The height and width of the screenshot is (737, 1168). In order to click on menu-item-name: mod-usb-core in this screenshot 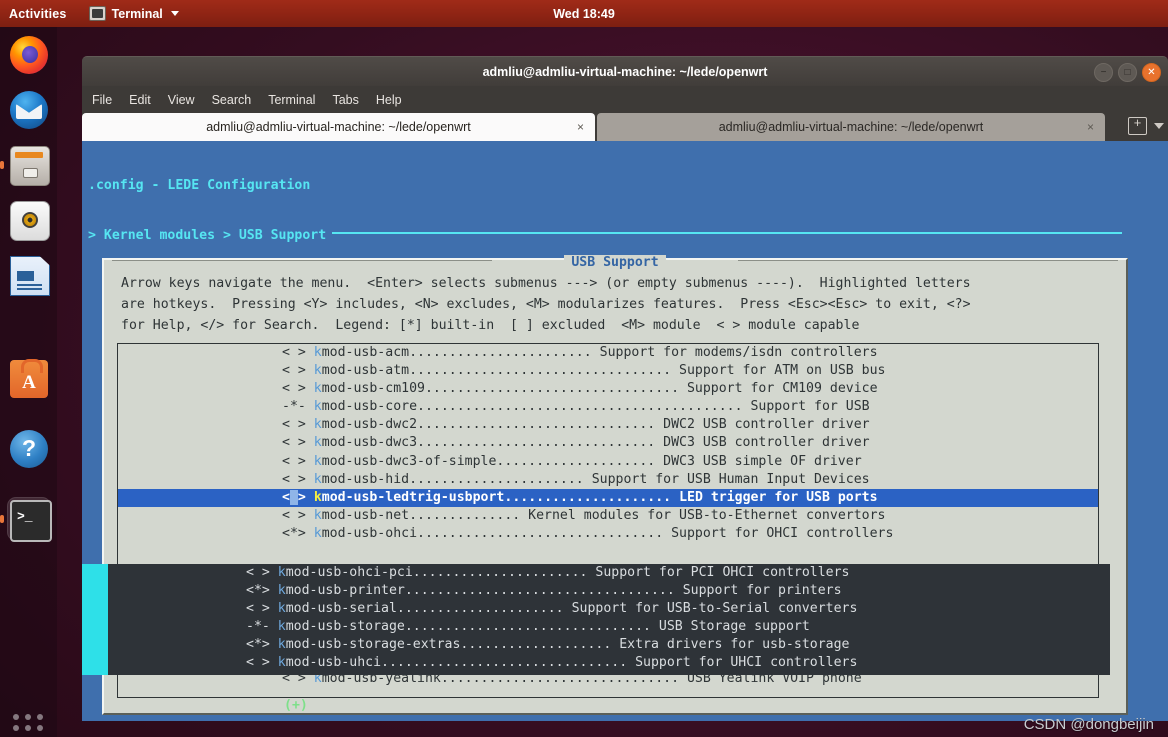, I will do `click(369, 407)`.